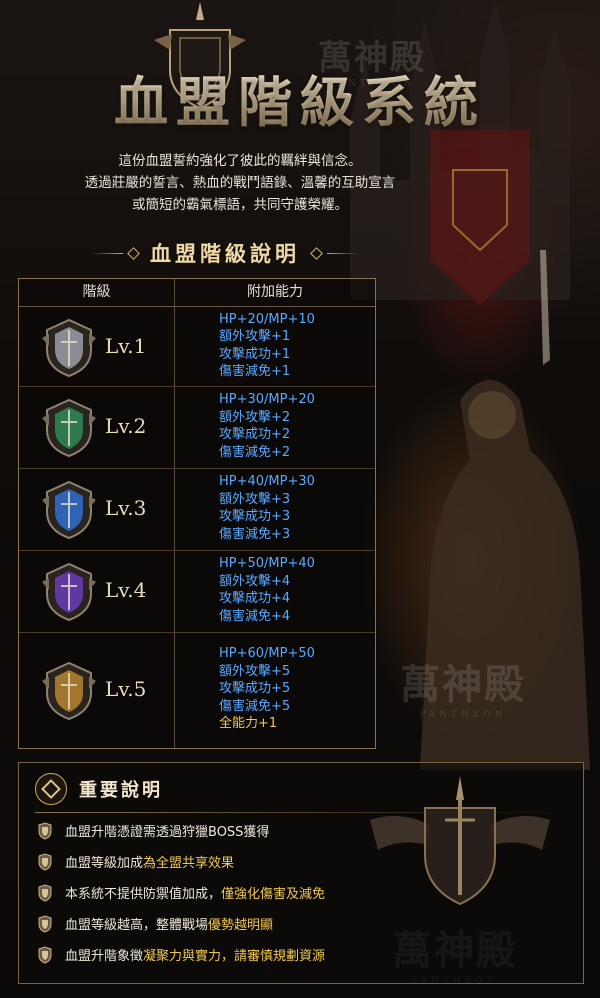 This screenshot has height=998, width=600. Describe the element at coordinates (197, 347) in the screenshot. I see `level-row: Lv.1 HP+20/MP+10 額外攻擊+1 攻擊成功+1 傷害減免+1` at that location.